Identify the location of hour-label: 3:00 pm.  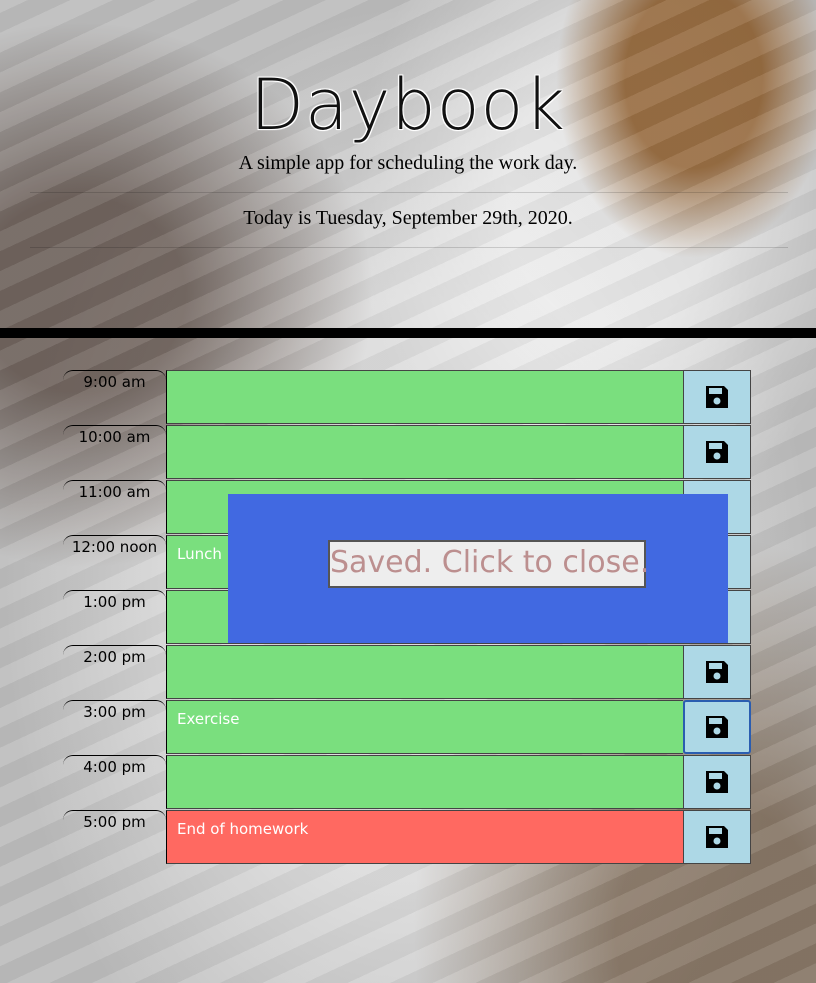
(114, 727).